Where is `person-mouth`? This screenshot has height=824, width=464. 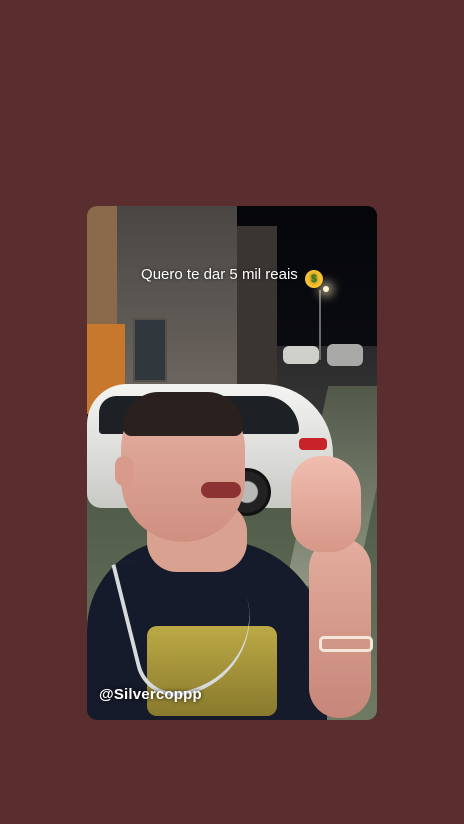 person-mouth is located at coordinates (221, 490).